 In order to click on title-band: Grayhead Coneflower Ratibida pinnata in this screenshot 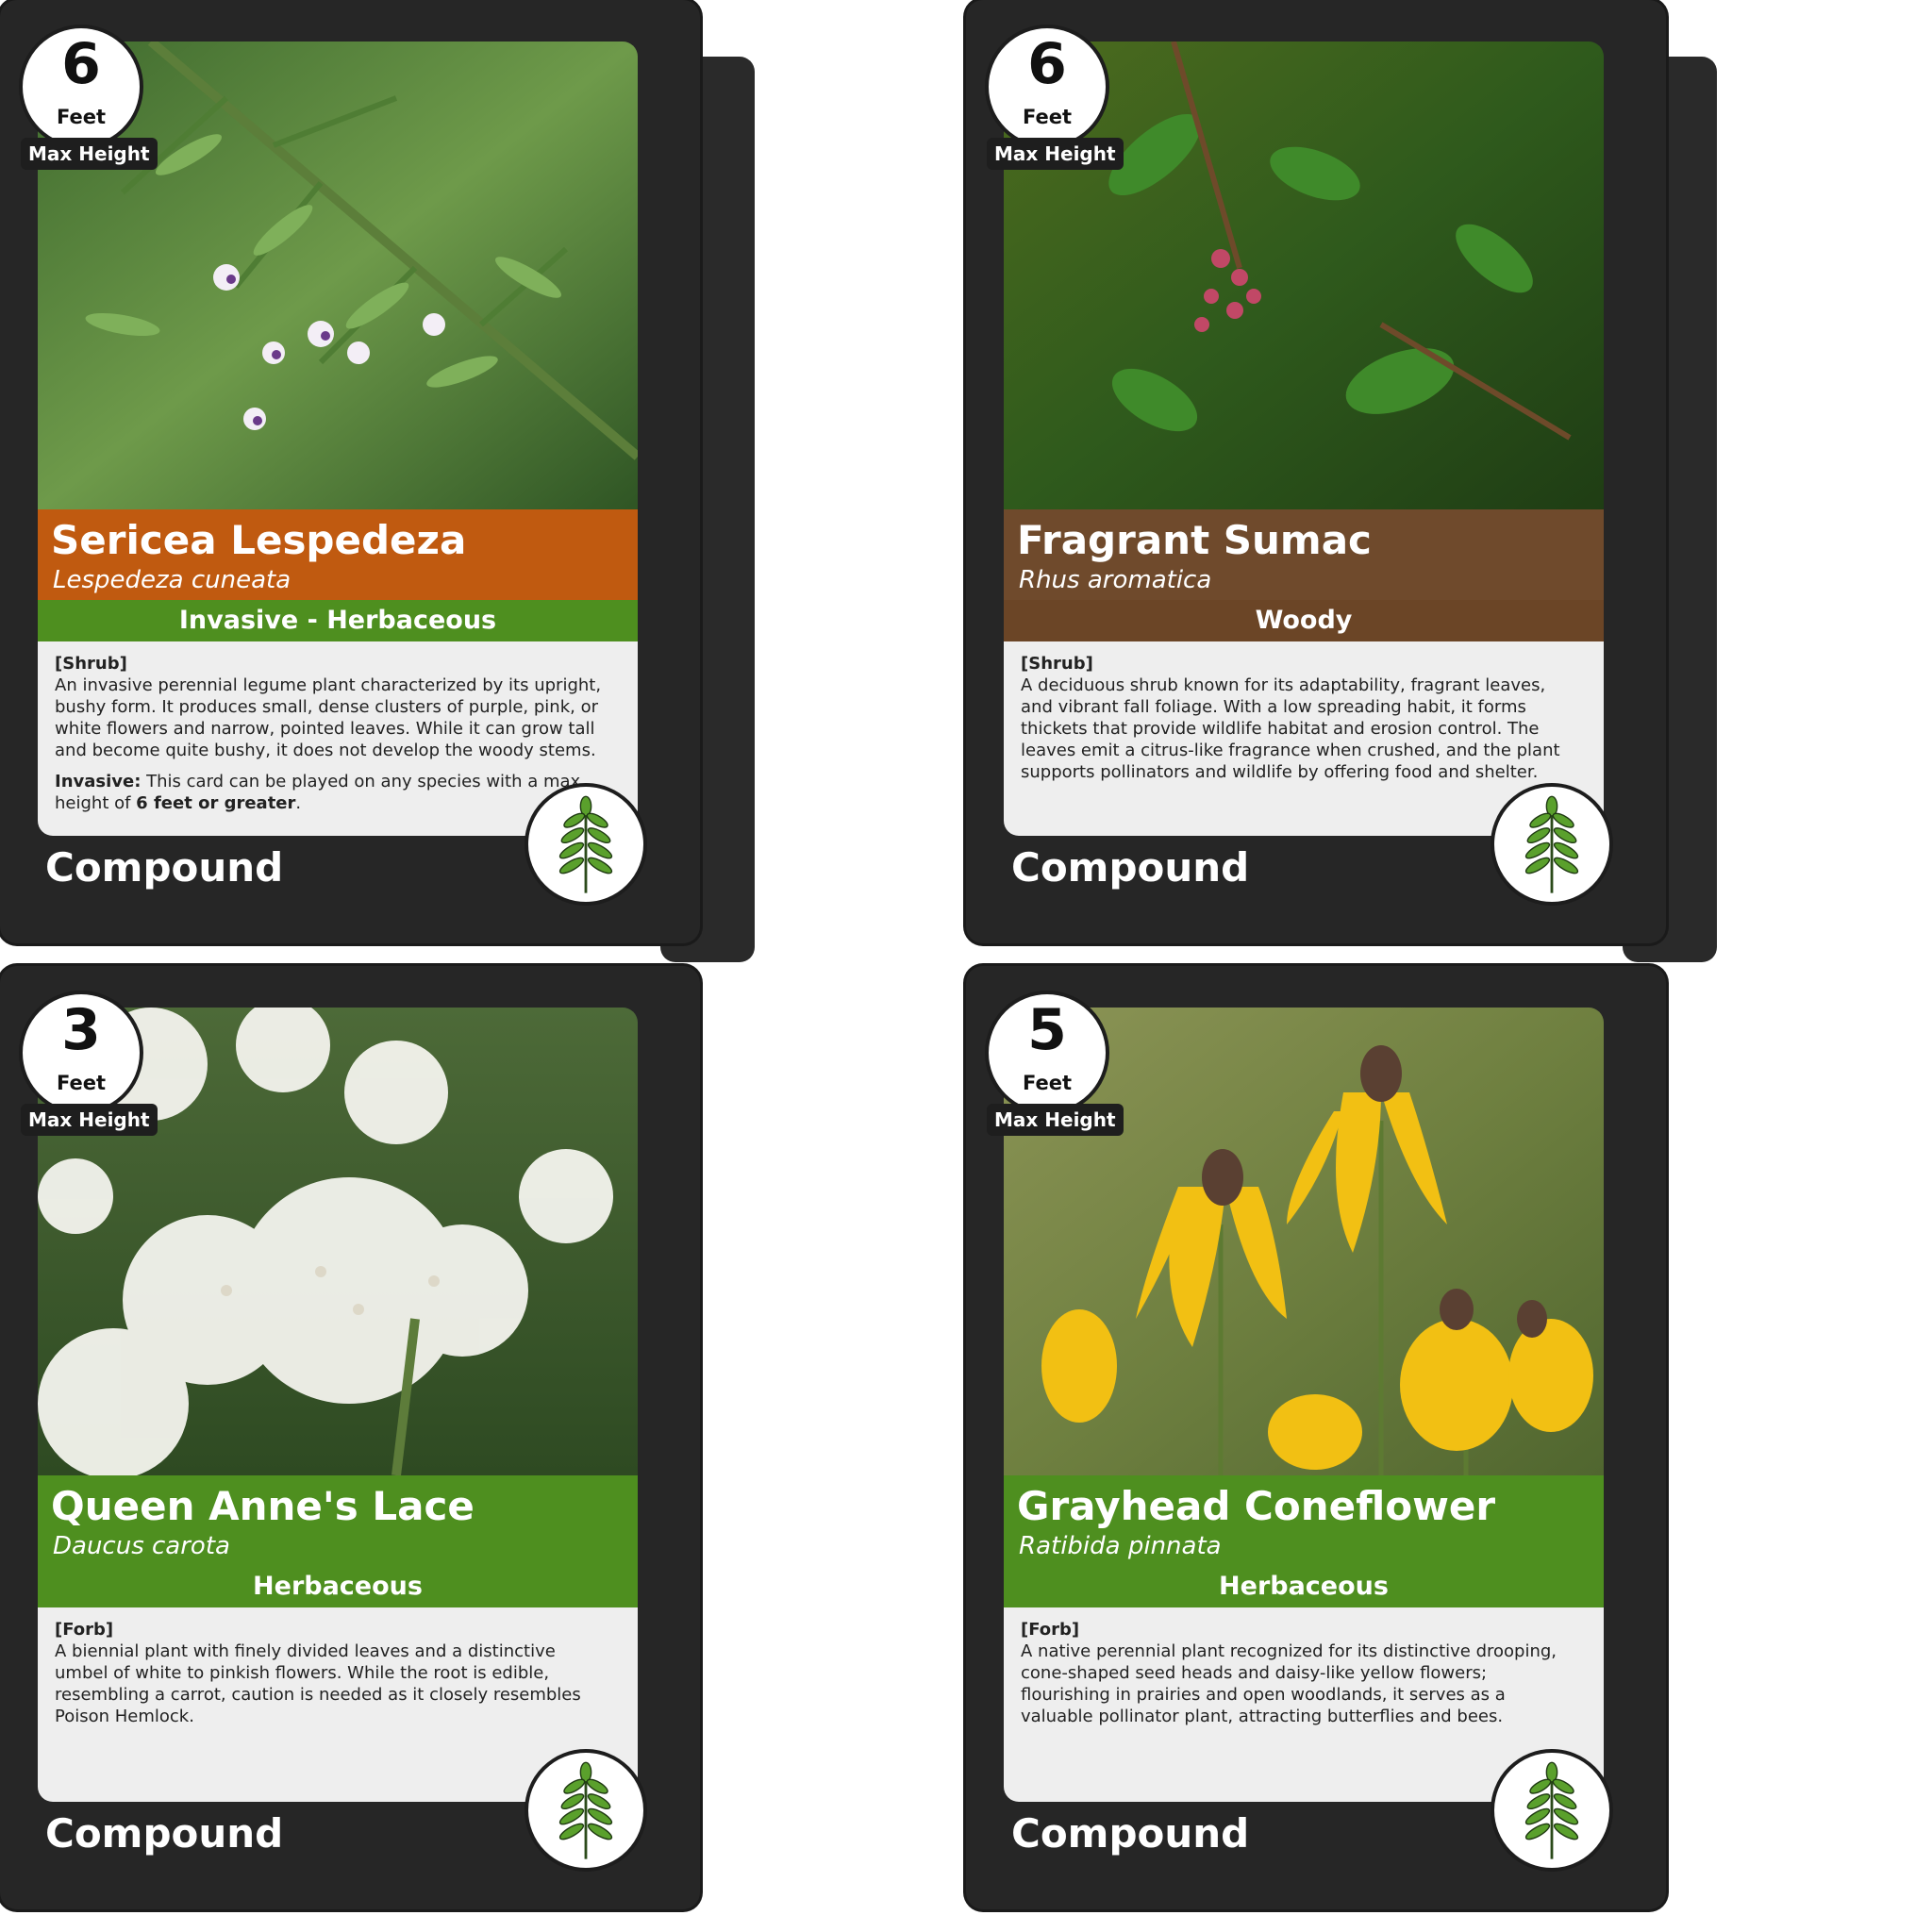, I will do `click(1304, 1520)`.